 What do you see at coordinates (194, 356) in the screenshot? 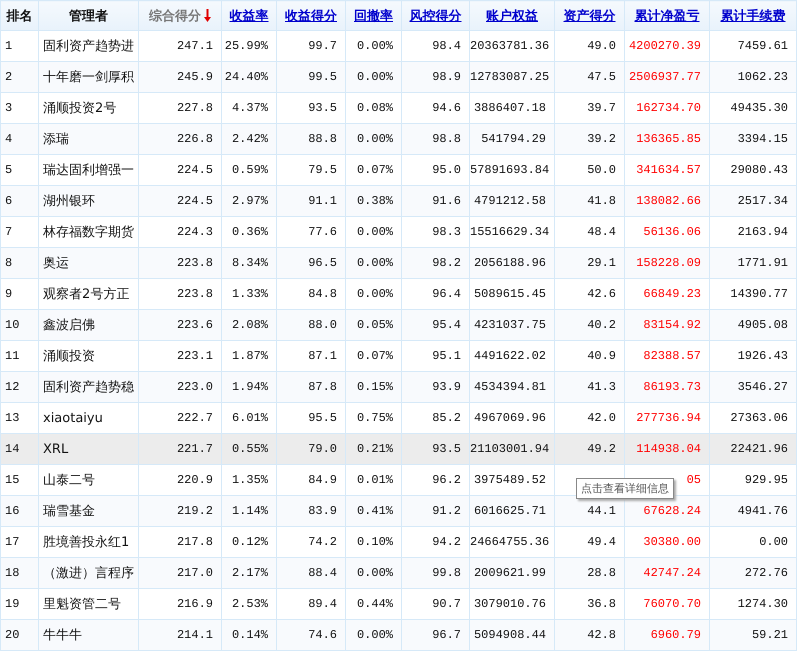
I see `table-cell: 223.1` at bounding box center [194, 356].